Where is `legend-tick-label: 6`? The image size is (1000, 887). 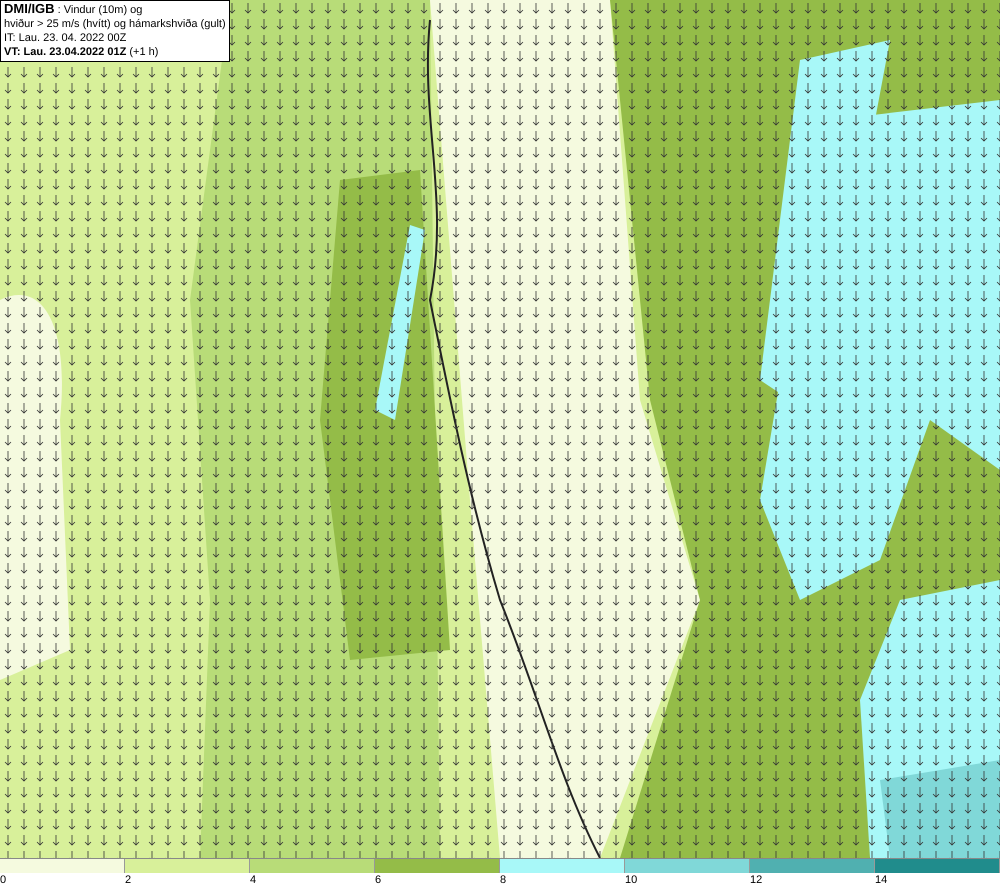 legend-tick-label: 6 is located at coordinates (378, 880).